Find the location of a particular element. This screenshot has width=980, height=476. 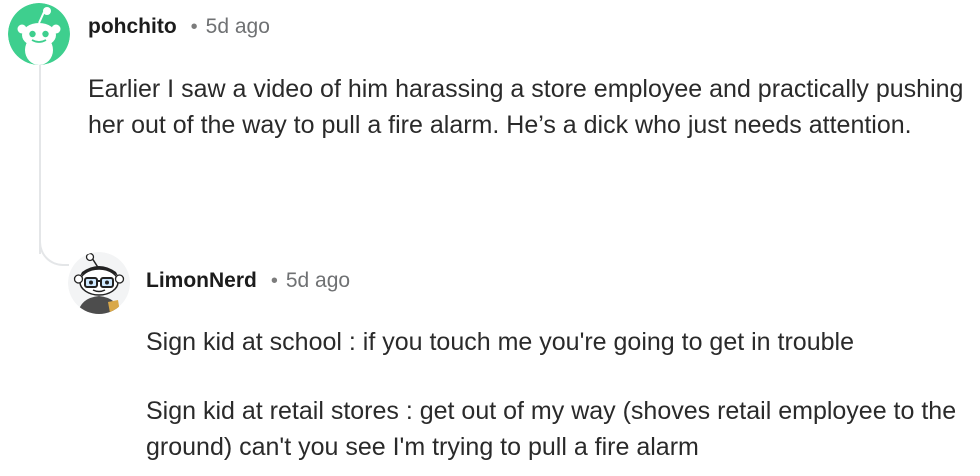

username-link: pohchito is located at coordinates (132, 27).